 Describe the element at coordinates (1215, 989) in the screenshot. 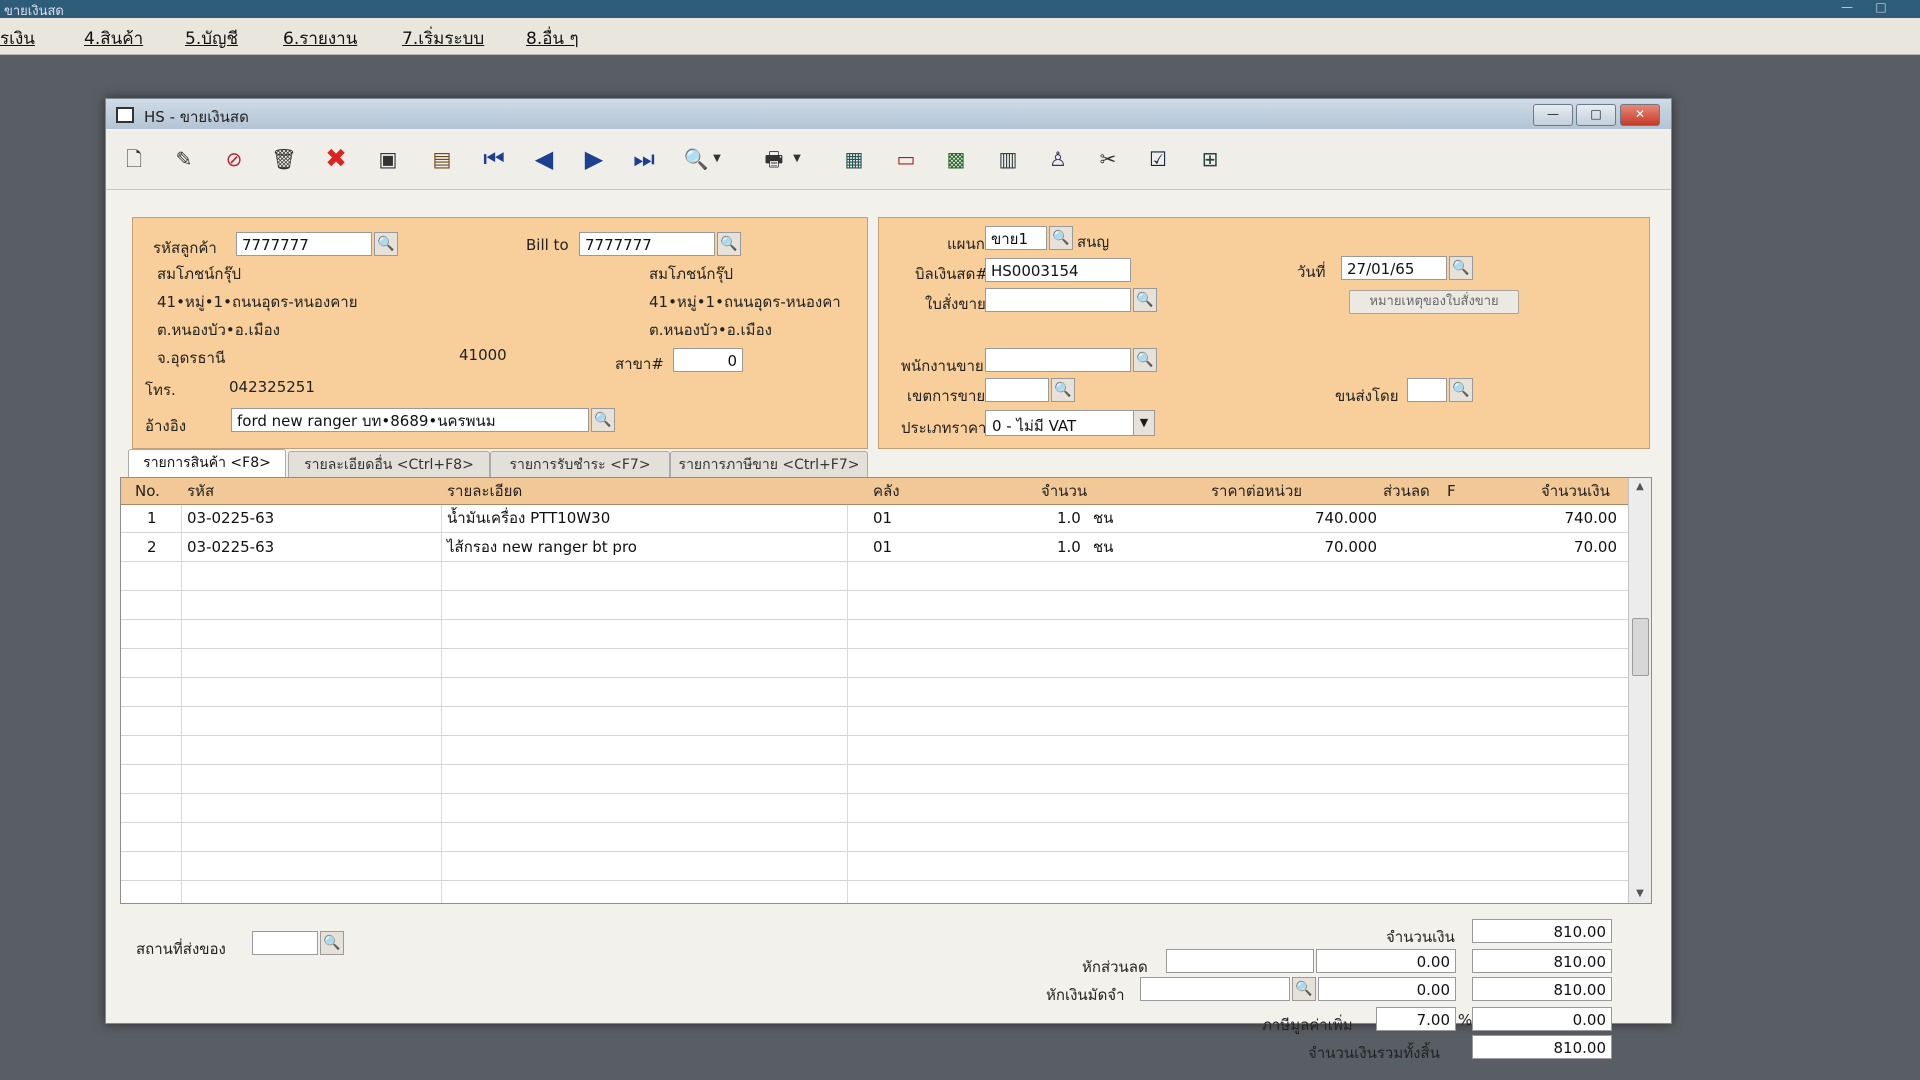

I see `deposit-text-input` at that location.